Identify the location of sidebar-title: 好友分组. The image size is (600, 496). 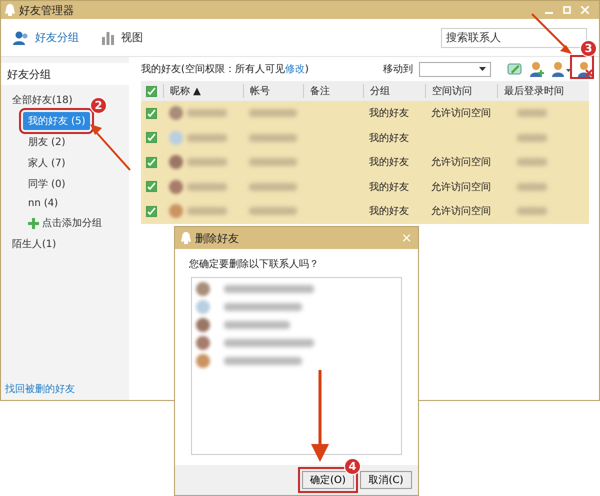
(65, 74).